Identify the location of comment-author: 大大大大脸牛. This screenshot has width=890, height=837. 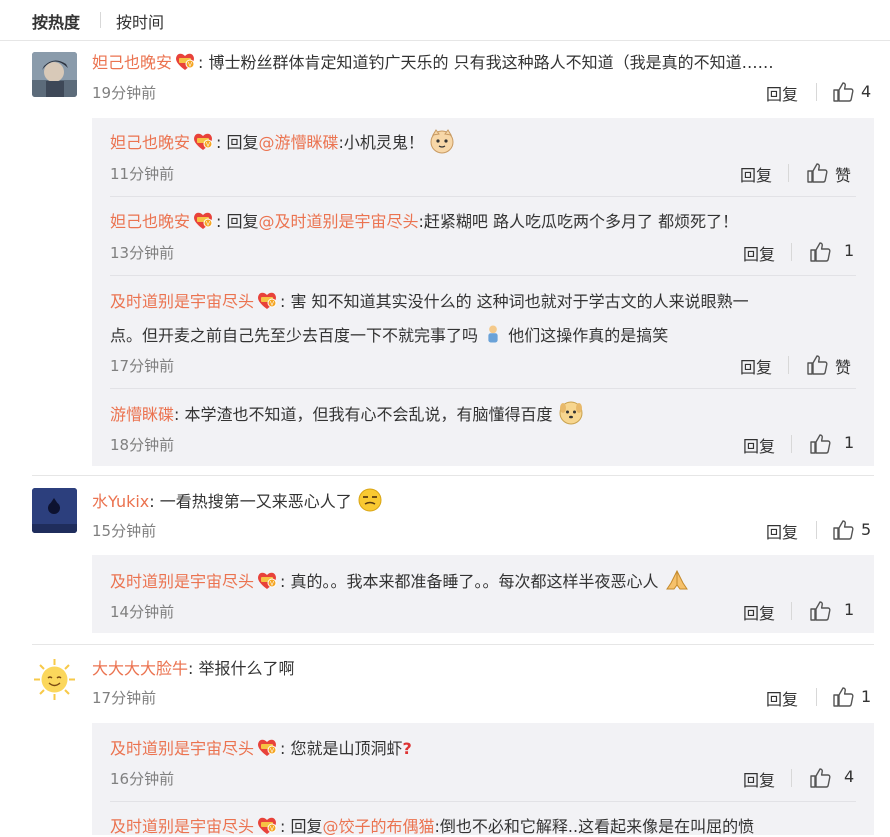
(140, 668).